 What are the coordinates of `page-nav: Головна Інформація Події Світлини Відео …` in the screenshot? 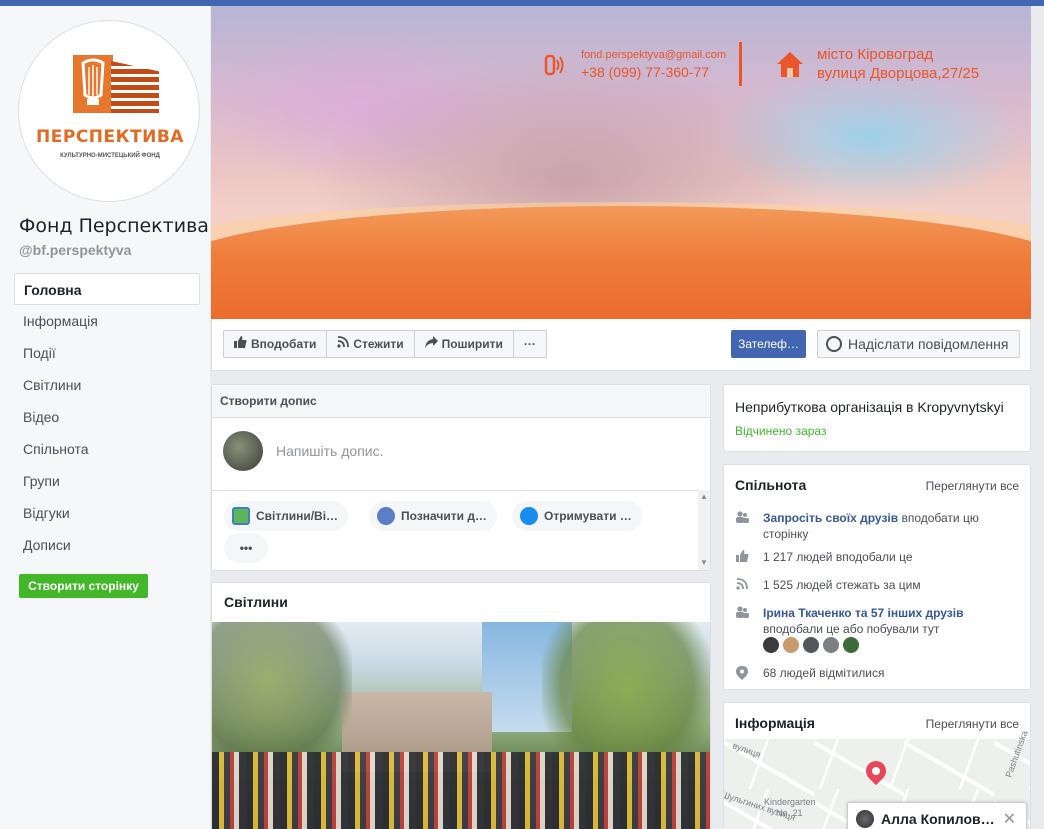 It's located at (107, 417).